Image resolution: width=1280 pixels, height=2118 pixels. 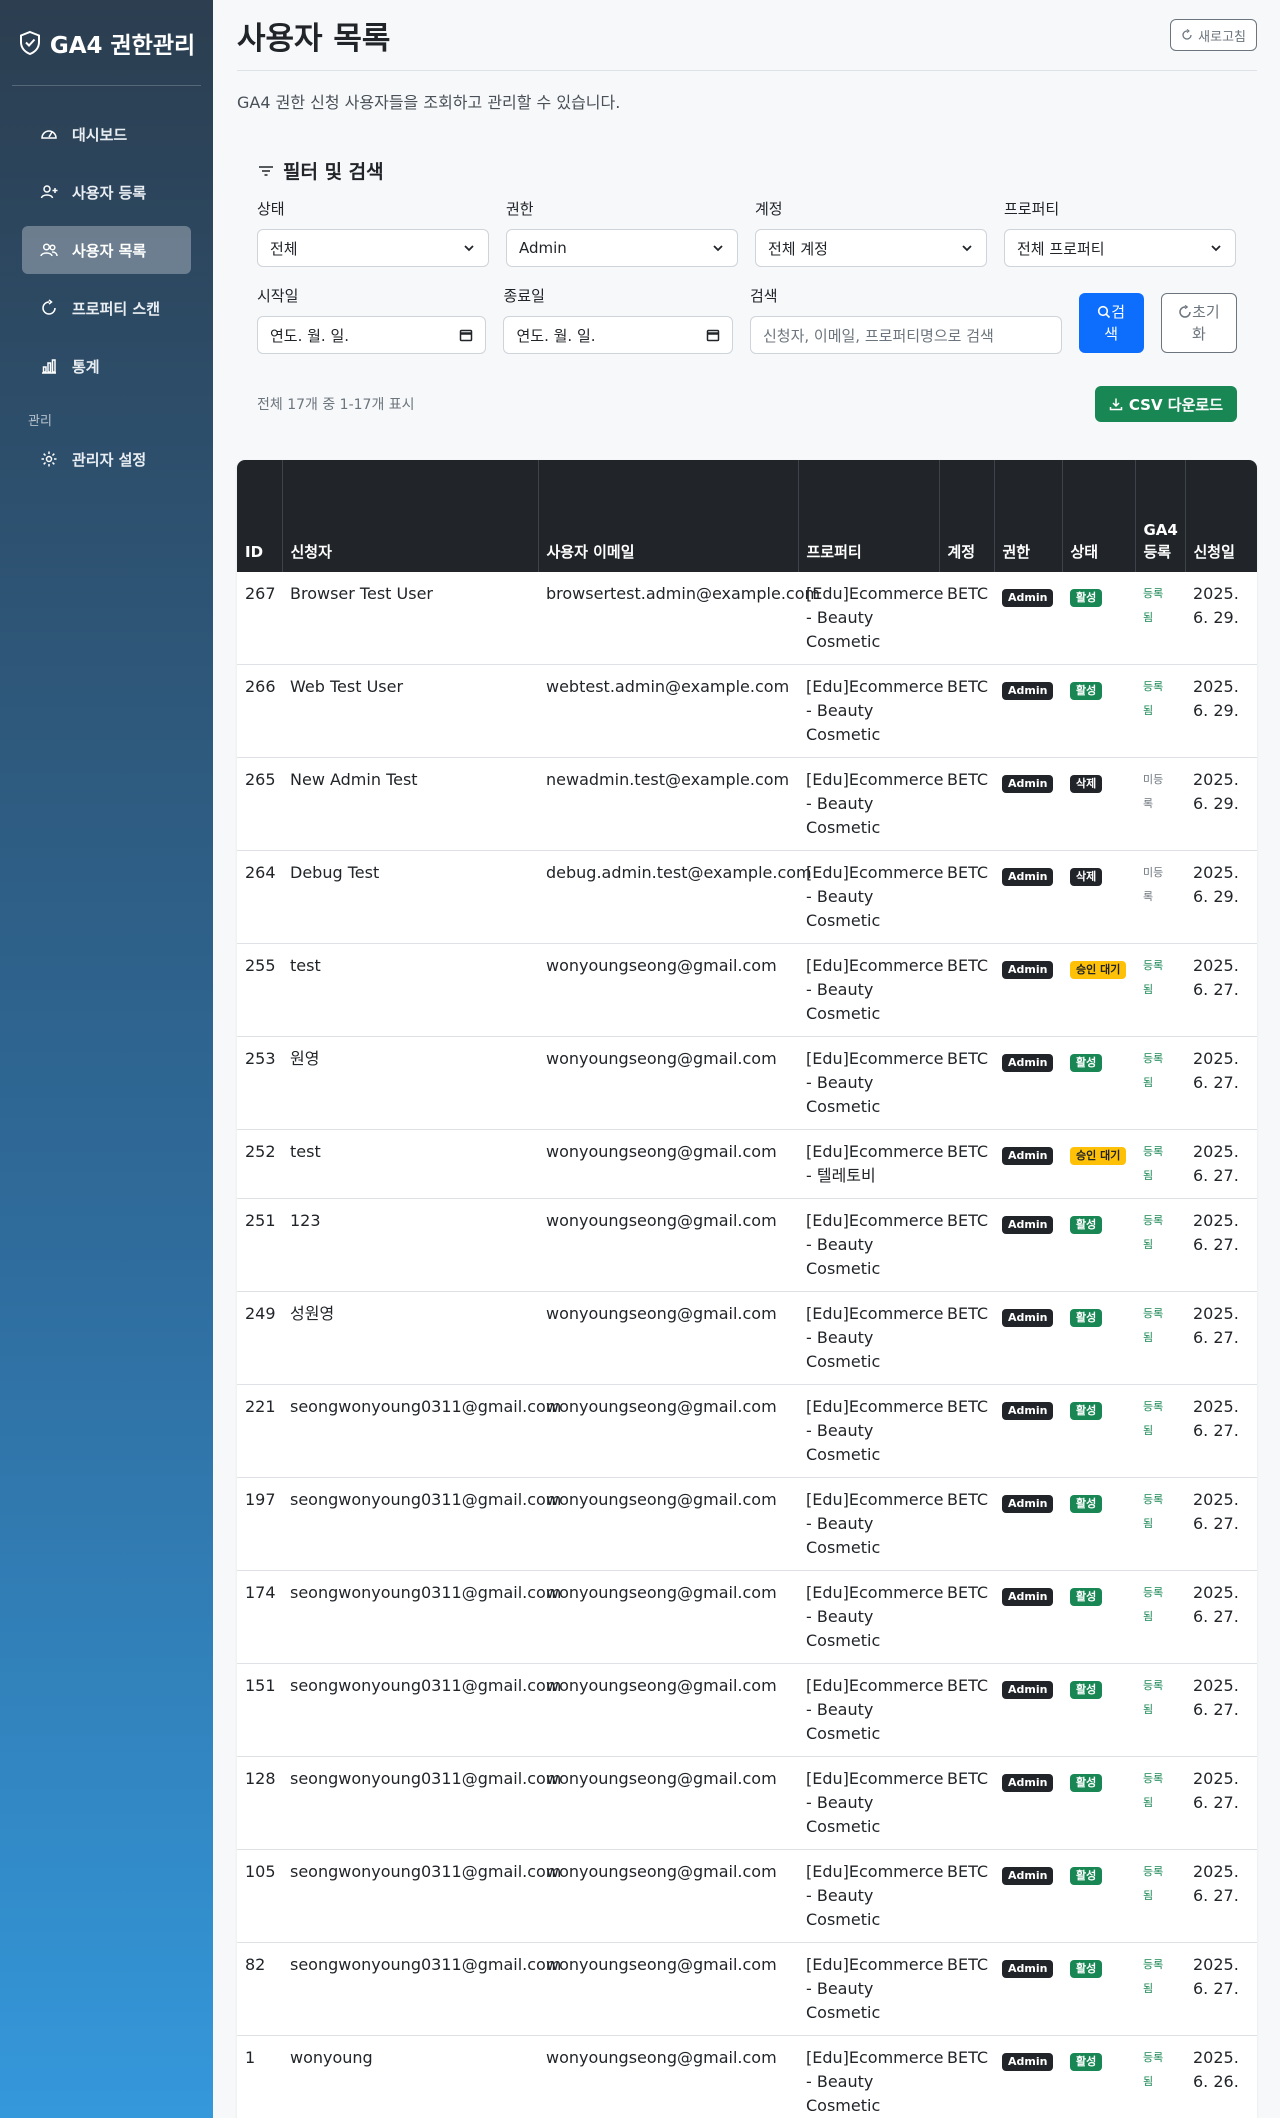 I want to click on filter-icon, so click(x=266, y=170).